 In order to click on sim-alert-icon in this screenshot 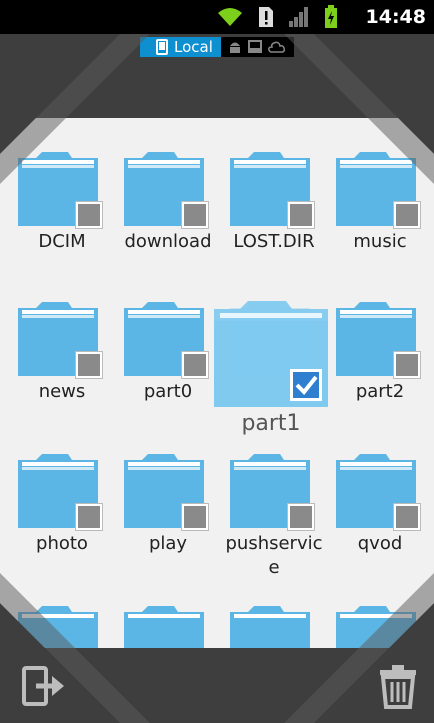, I will do `click(266, 17)`.